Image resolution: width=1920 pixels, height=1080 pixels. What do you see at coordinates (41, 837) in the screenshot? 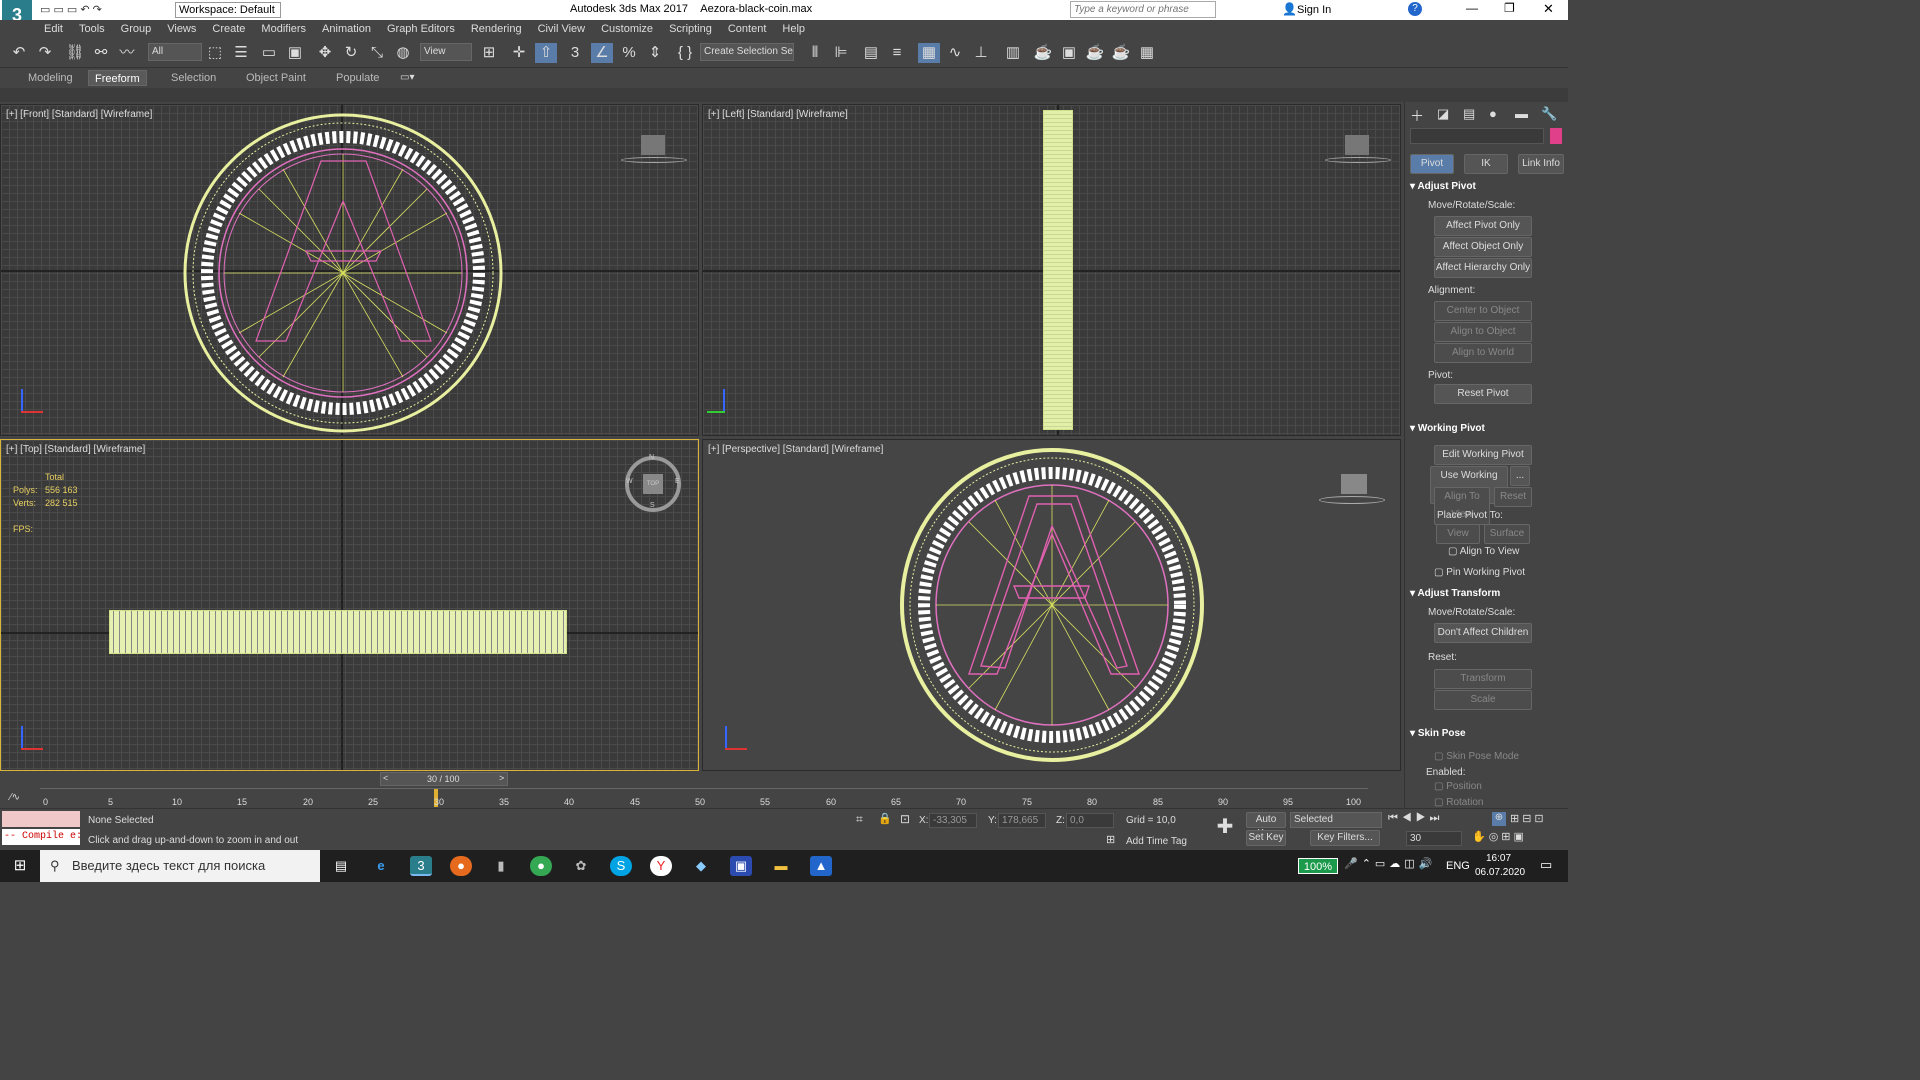
I see `maxscript-output: -- Compile e:` at bounding box center [41, 837].